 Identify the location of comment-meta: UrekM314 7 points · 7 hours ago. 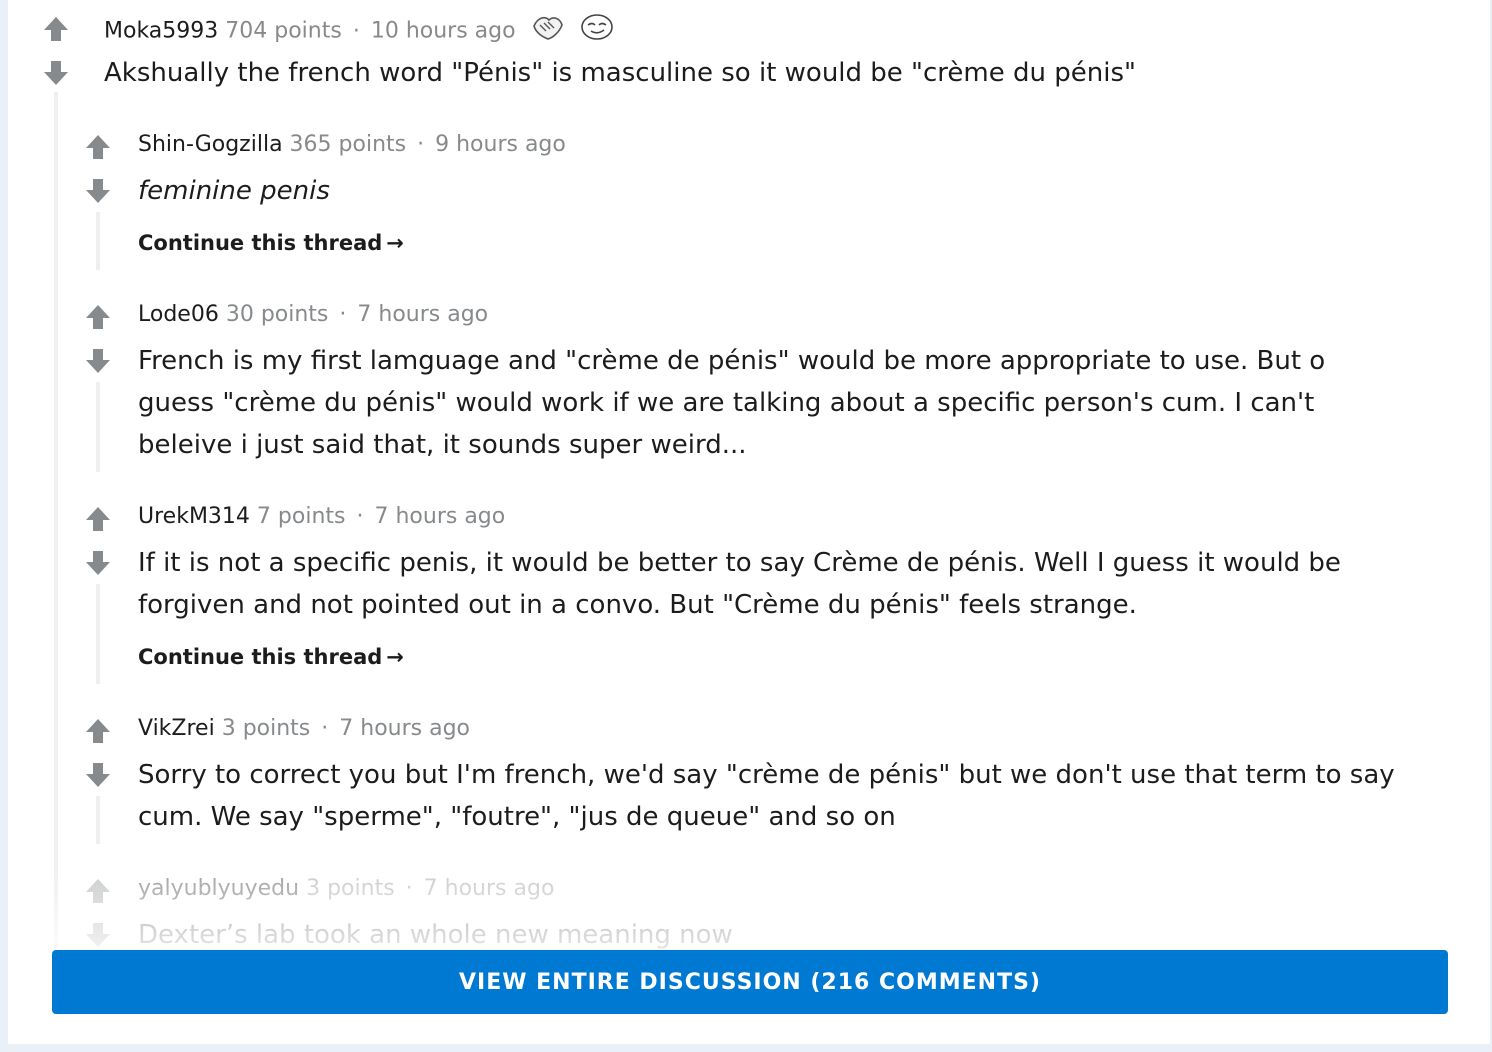
(321, 517).